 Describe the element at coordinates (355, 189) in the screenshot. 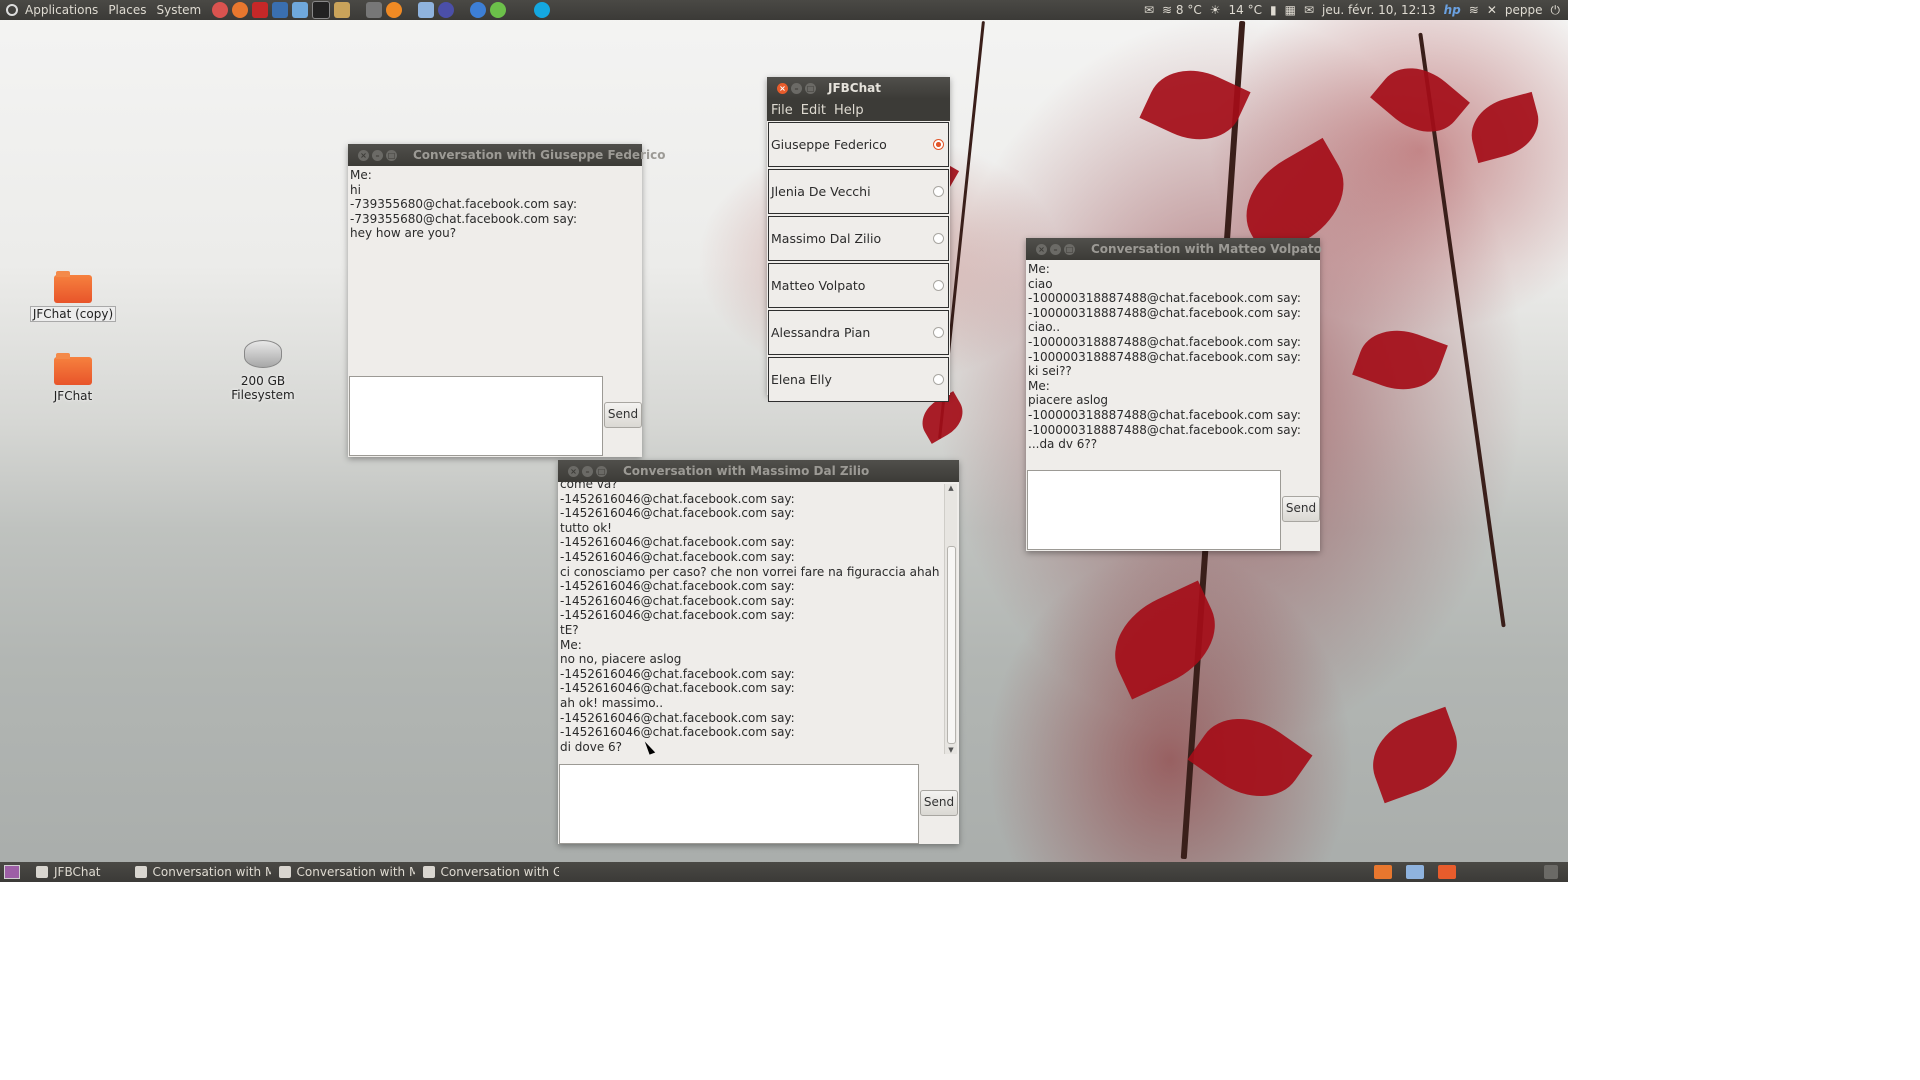

I see `log-line: hi` at that location.